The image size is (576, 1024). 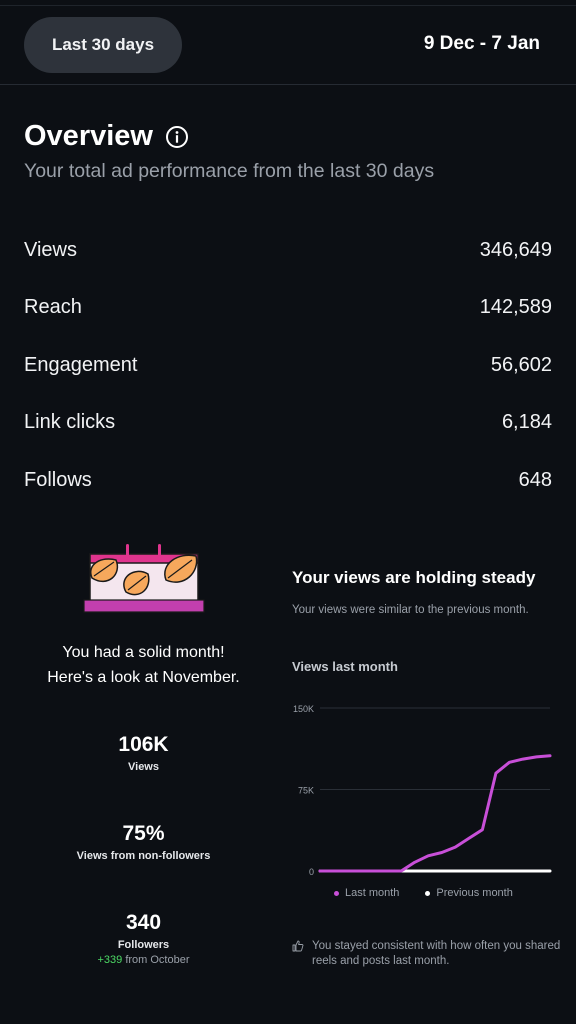 What do you see at coordinates (143, 938) in the screenshot?
I see `stat-followers: 340 Followers +339 from October` at bounding box center [143, 938].